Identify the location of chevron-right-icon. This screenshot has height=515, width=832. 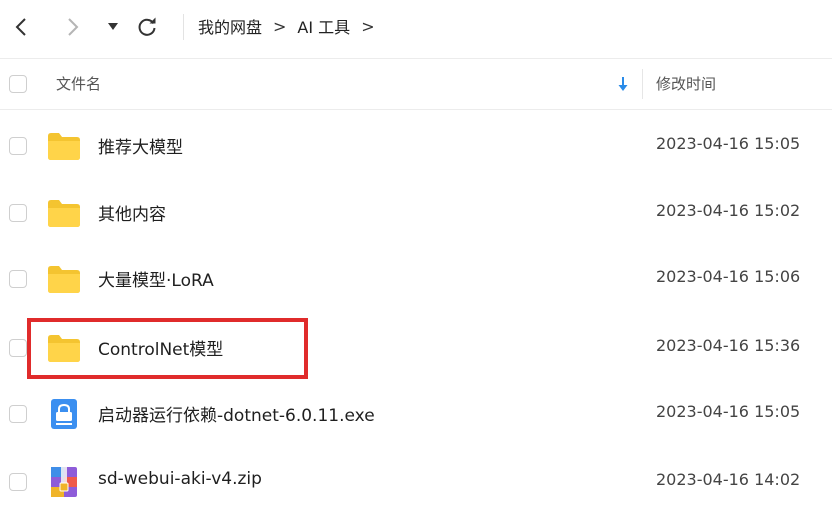
(73, 27).